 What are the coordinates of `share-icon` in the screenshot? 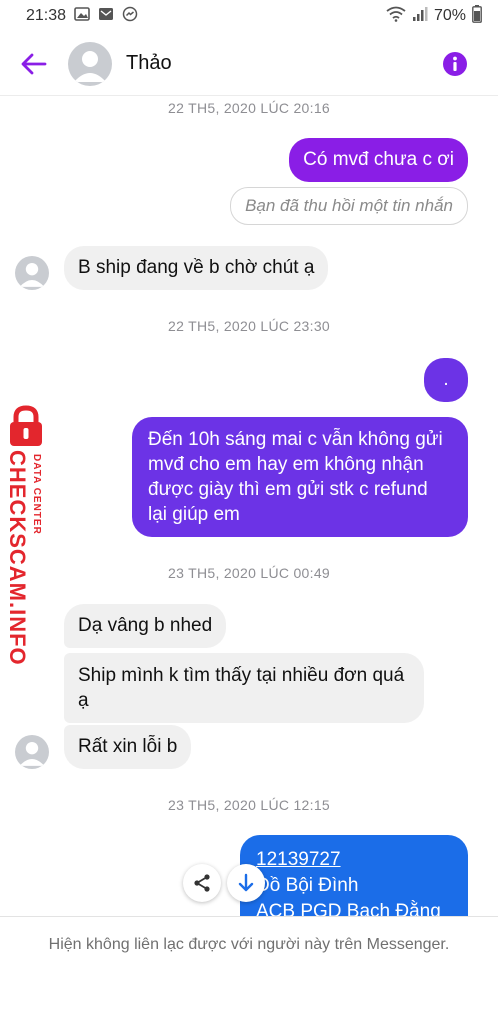 It's located at (202, 883).